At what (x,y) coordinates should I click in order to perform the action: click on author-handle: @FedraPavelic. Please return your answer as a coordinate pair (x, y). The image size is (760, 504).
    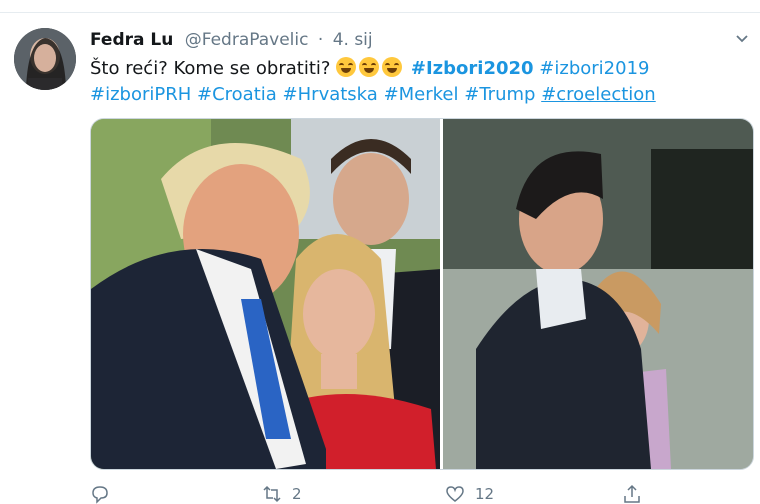
    Looking at the image, I should click on (247, 40).